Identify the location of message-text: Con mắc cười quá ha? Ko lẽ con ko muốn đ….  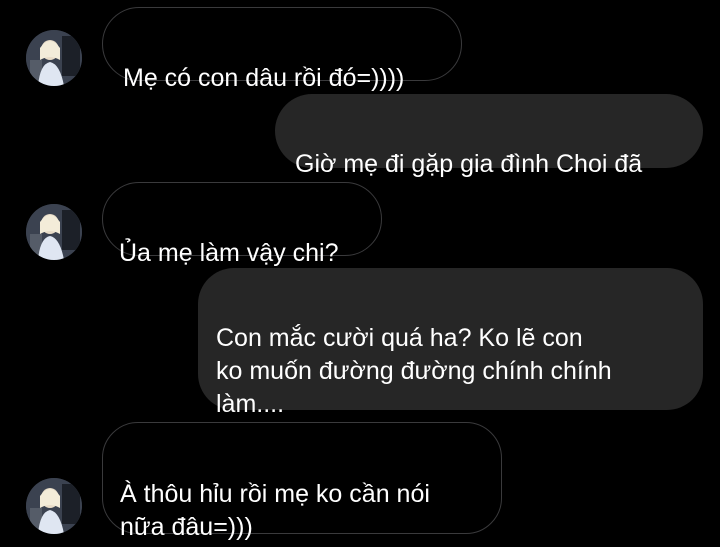
(414, 371).